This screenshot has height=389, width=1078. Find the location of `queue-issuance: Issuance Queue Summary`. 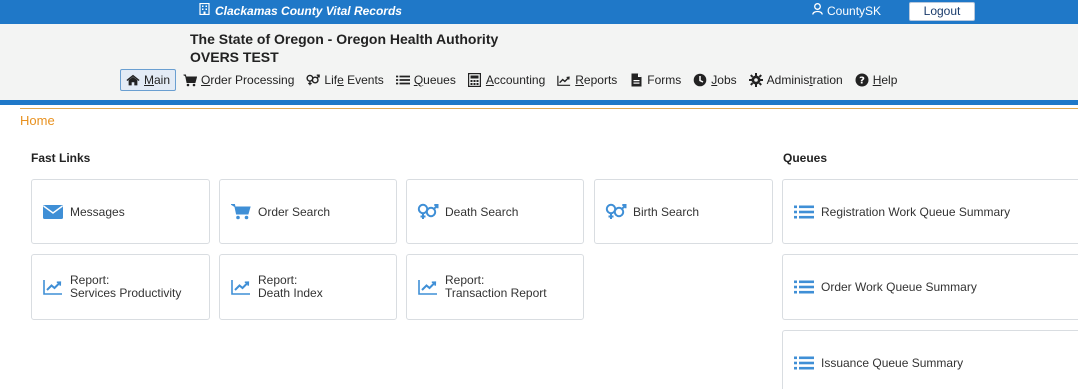

queue-issuance: Issuance Queue Summary is located at coordinates (930, 359).